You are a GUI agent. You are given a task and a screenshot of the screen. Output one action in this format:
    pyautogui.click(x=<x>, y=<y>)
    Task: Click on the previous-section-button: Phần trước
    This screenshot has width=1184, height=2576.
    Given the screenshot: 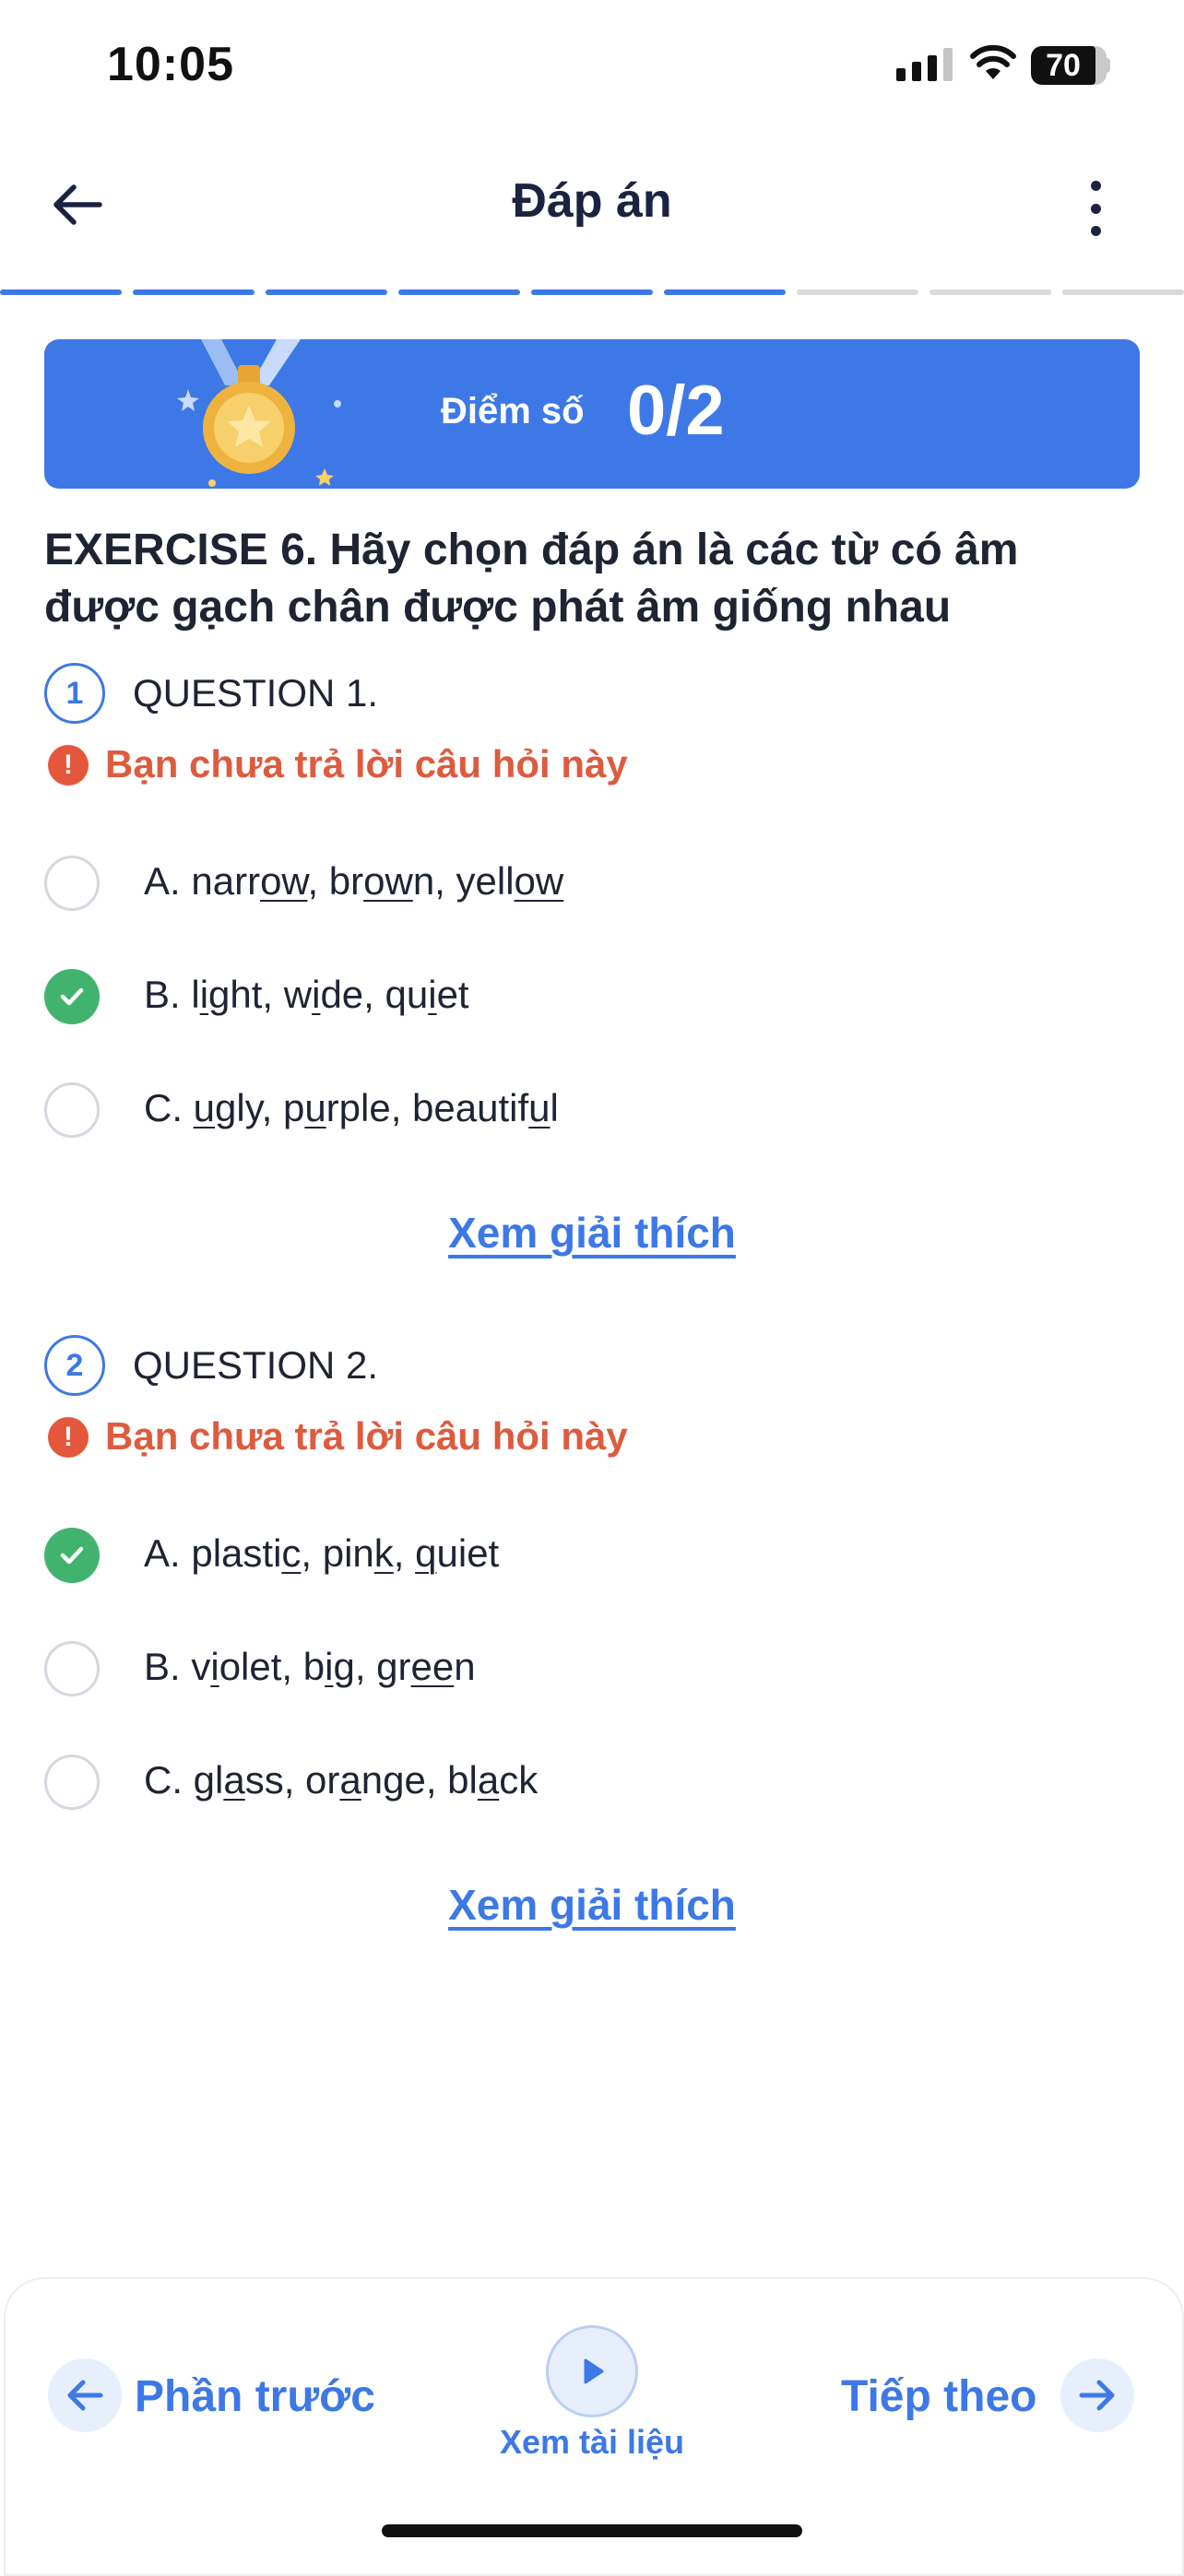 What is the action you would take?
    pyautogui.click(x=255, y=2396)
    